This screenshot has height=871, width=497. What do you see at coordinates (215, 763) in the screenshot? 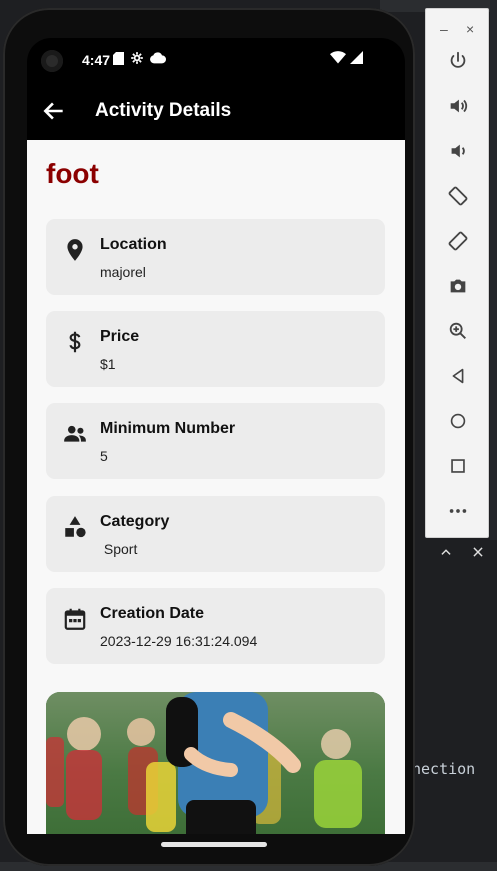
I see `activity-photo` at bounding box center [215, 763].